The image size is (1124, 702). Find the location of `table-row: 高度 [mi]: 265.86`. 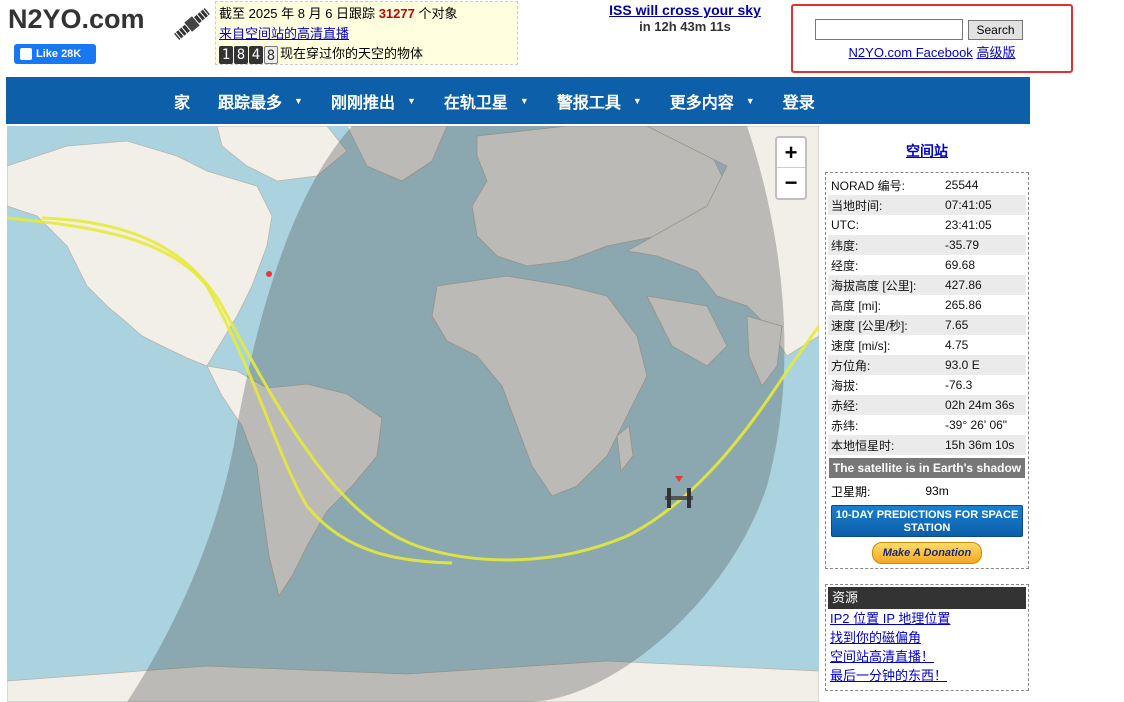

table-row: 高度 [mi]: 265.86 is located at coordinates (927, 305).